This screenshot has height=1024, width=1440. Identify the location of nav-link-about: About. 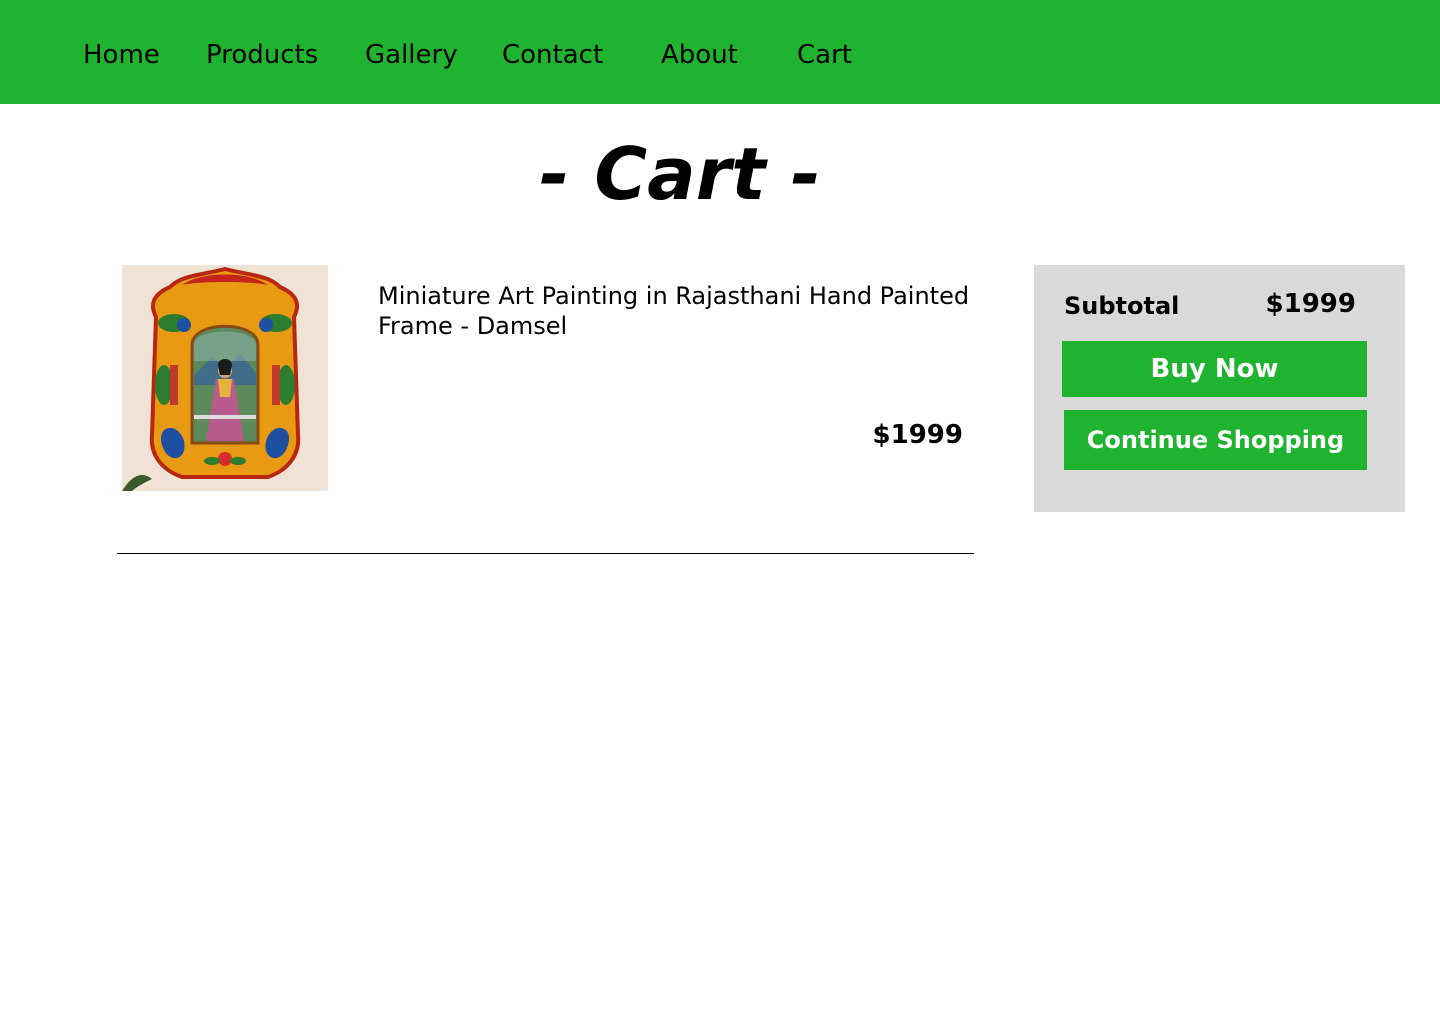
(699, 55).